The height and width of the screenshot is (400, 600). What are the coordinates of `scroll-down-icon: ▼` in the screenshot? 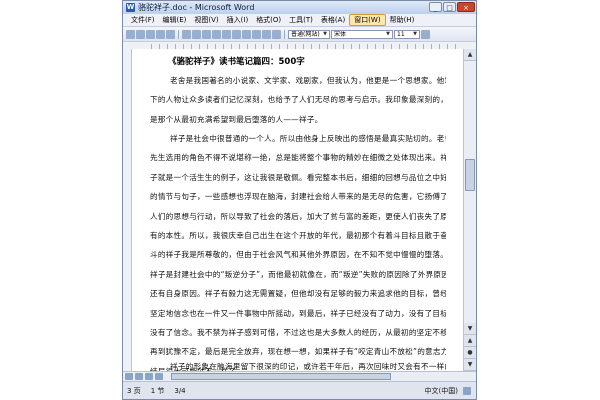 It's located at (470, 329).